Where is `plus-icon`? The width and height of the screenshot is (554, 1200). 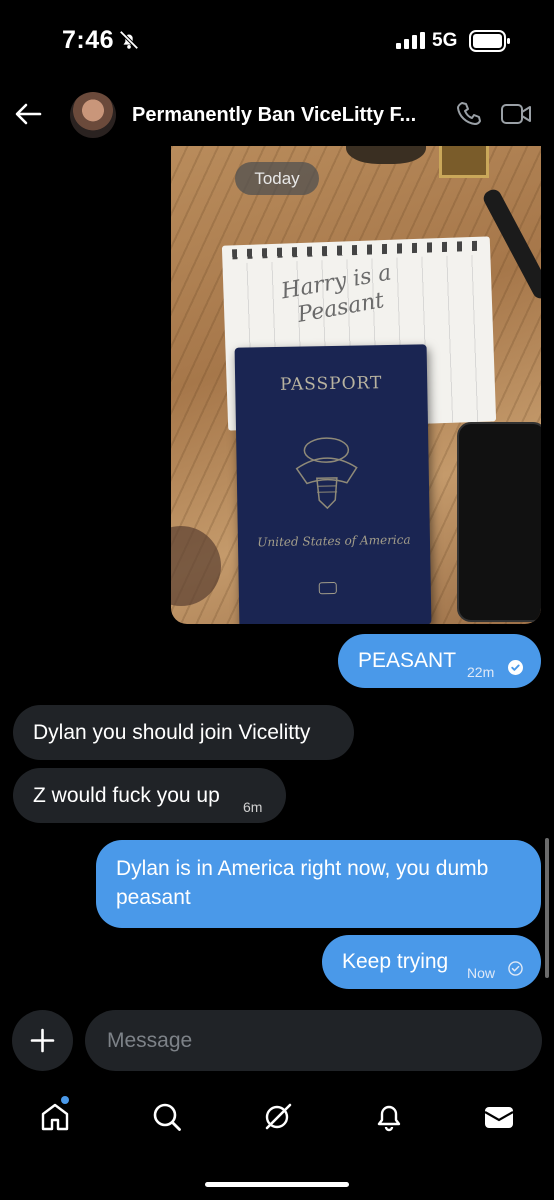
plus-icon is located at coordinates (42, 1040).